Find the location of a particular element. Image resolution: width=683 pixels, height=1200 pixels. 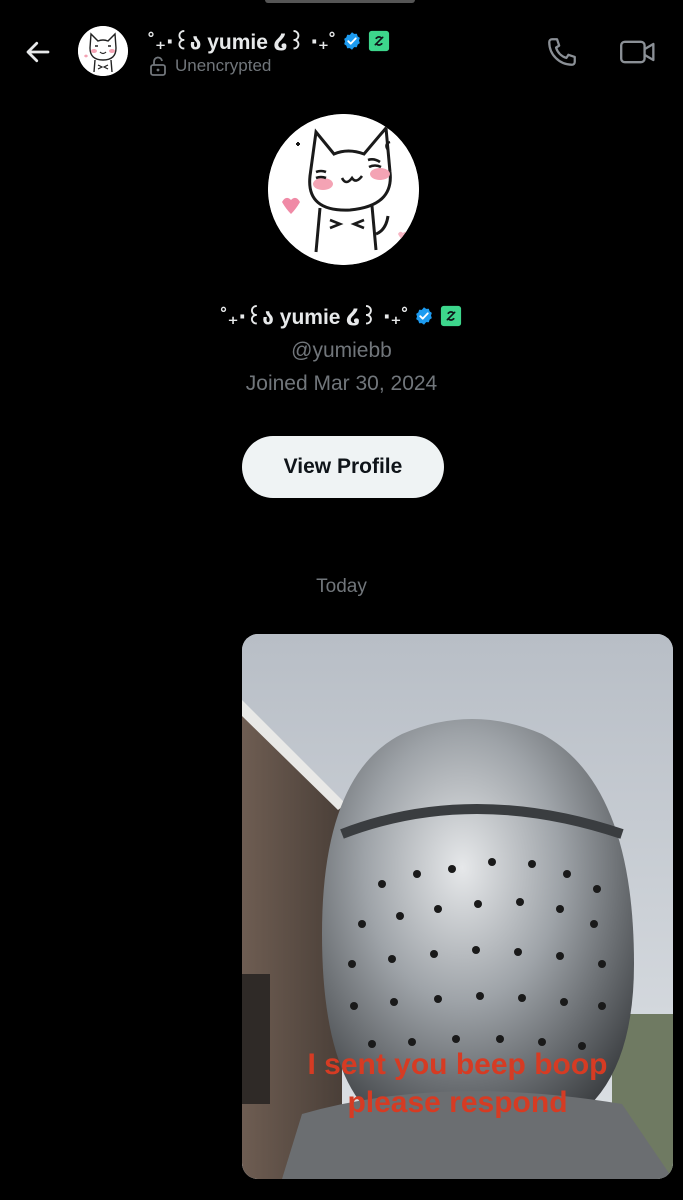

header-avatar is located at coordinates (103, 51).